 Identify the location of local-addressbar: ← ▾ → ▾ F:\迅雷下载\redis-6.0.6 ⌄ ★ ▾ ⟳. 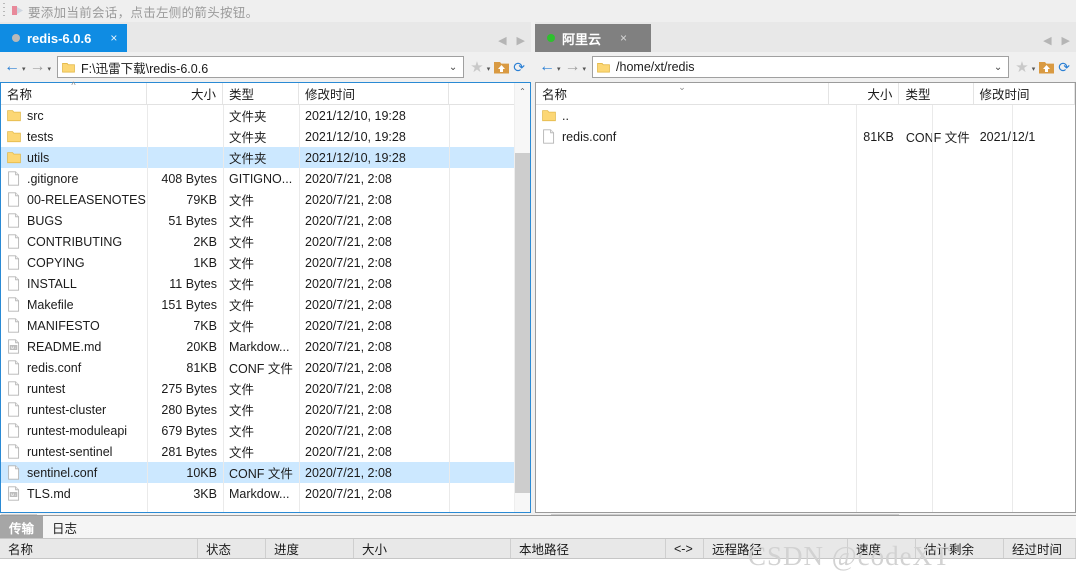
(265, 67).